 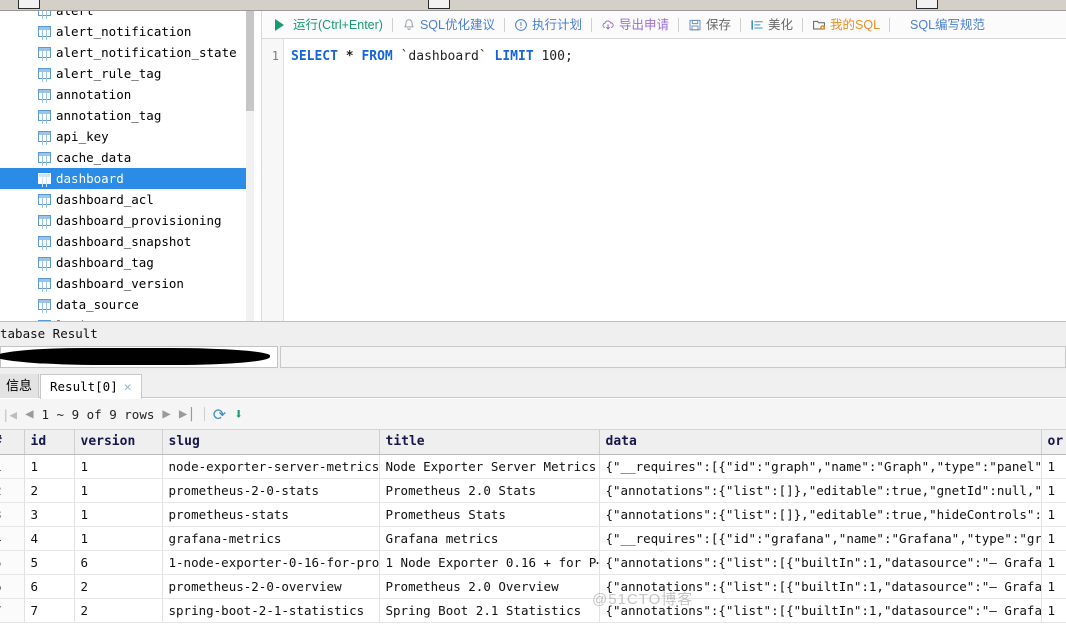 What do you see at coordinates (250, 166) in the screenshot?
I see `tree-scrollbar` at bounding box center [250, 166].